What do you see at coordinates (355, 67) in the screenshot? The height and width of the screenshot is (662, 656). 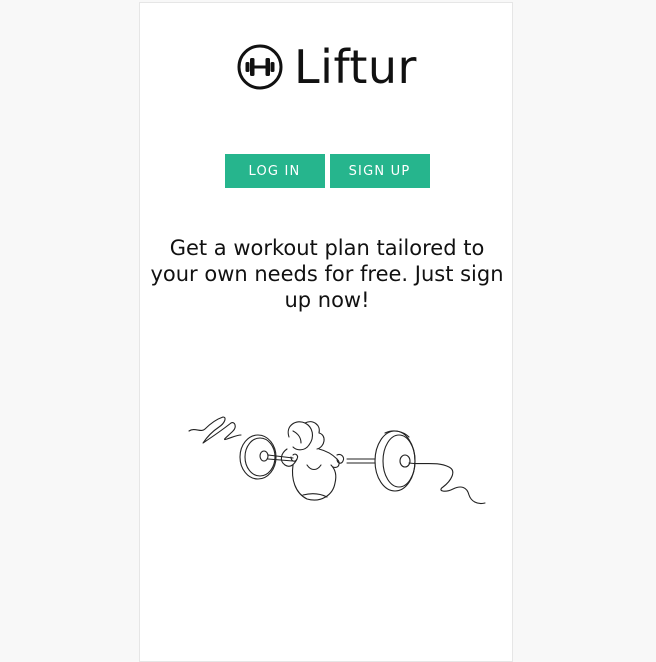 I see `brand-name: Liftur` at bounding box center [355, 67].